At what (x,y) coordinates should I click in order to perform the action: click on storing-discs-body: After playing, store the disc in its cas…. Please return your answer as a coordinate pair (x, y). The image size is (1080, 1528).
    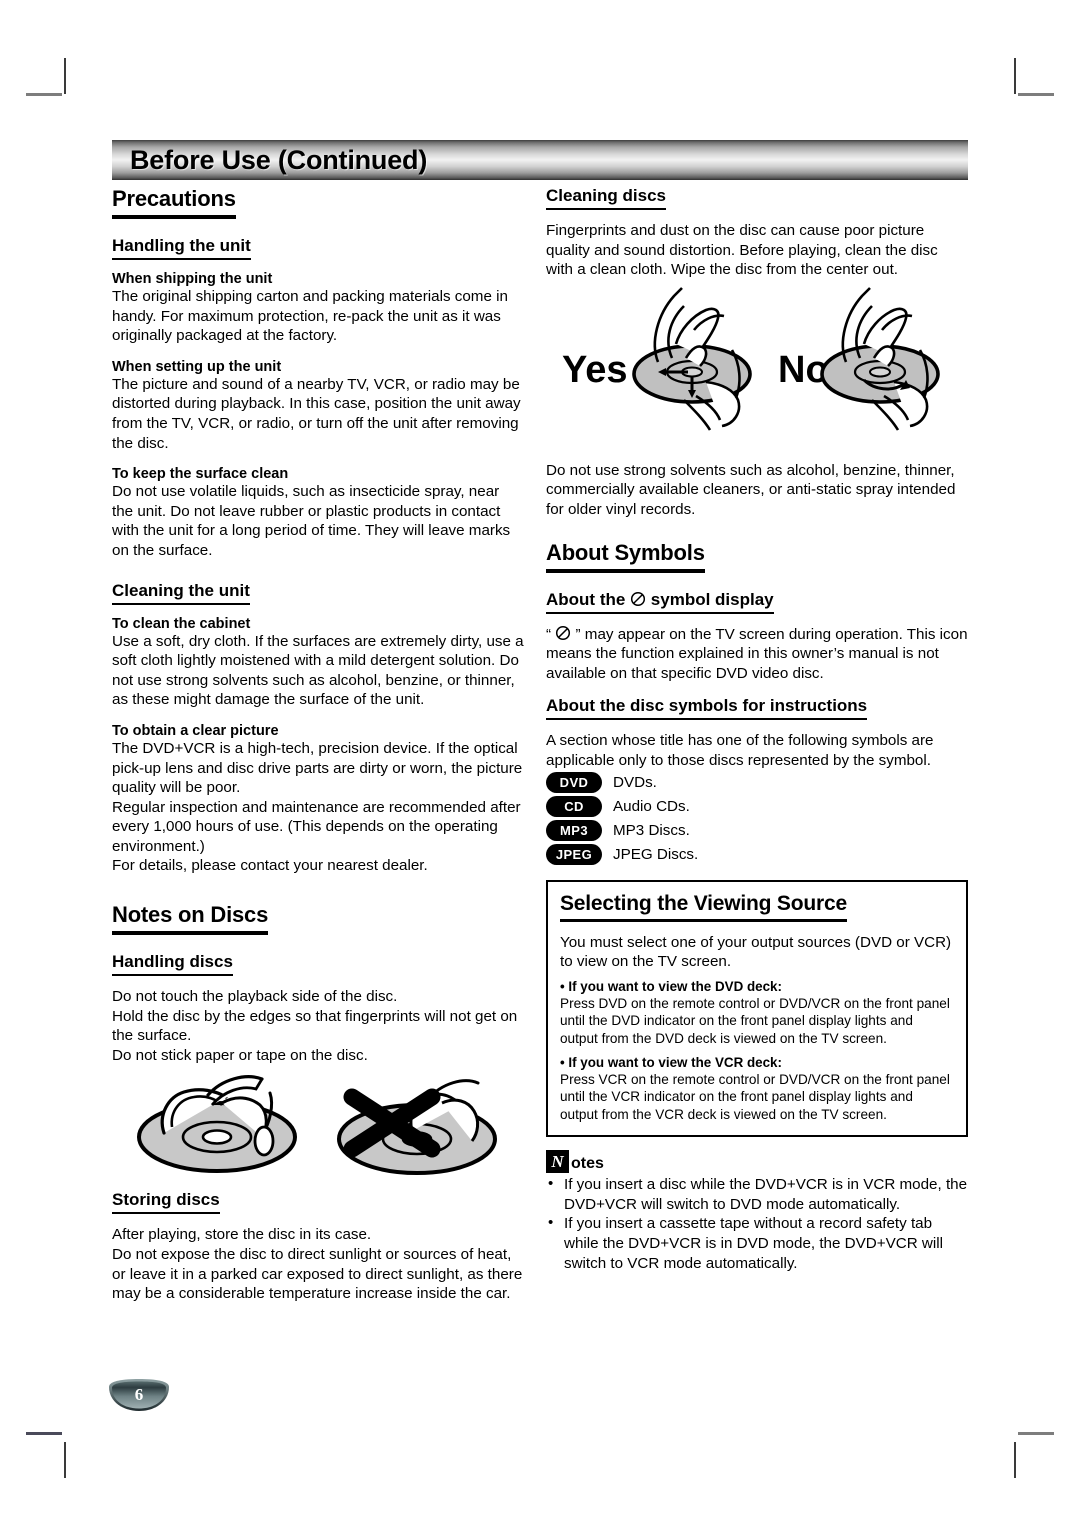
    Looking at the image, I should click on (317, 1264).